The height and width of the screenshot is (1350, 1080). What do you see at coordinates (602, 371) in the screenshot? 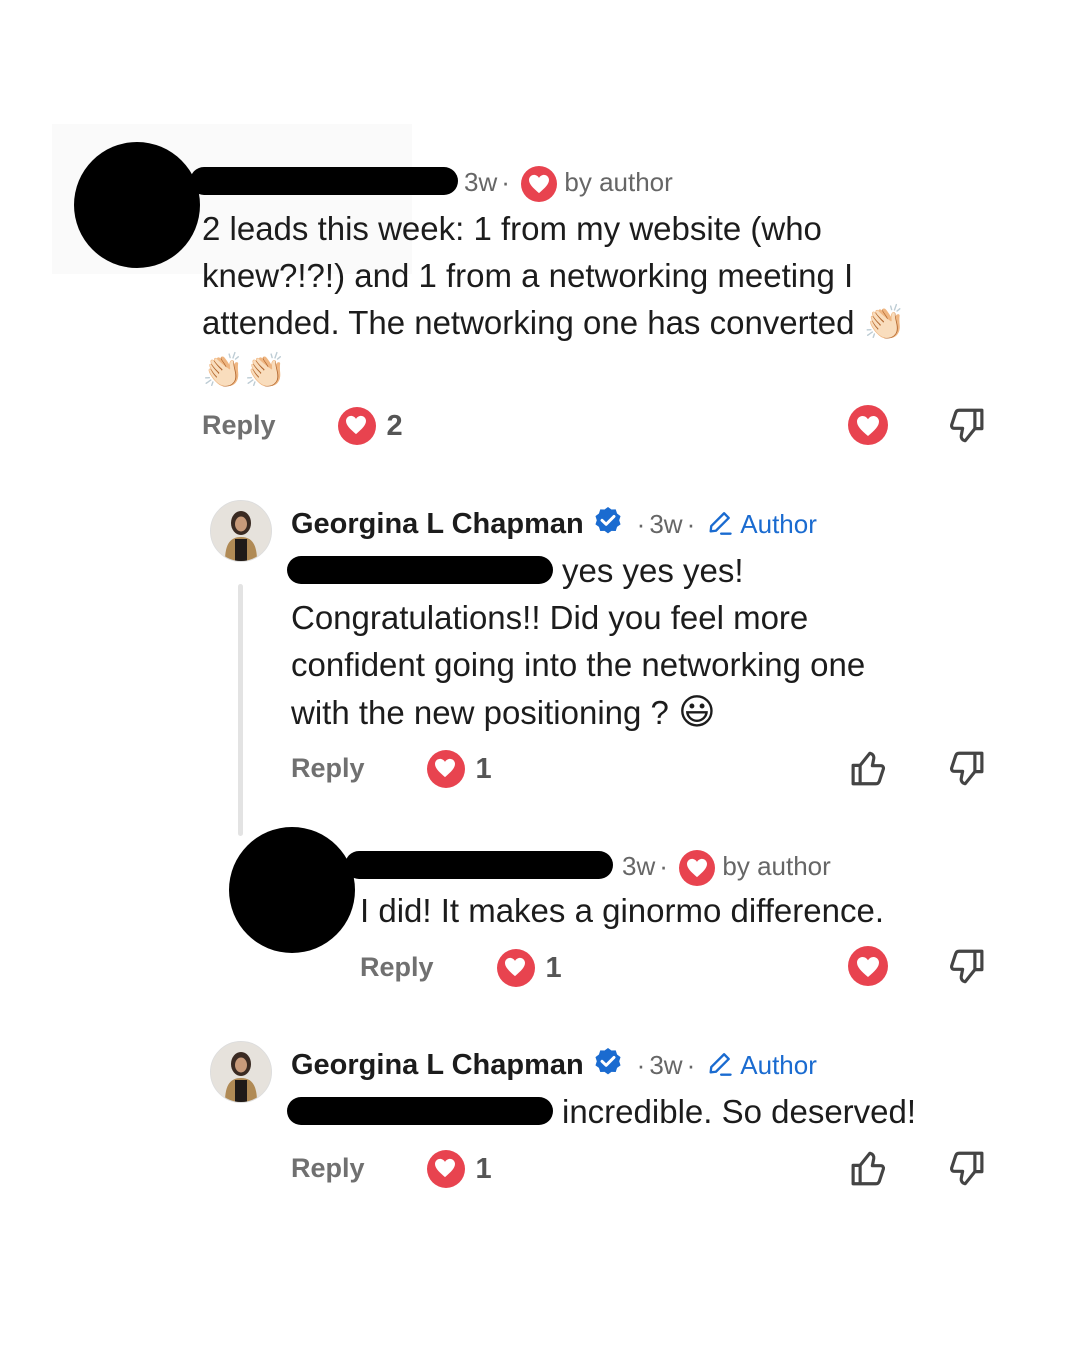
I see `comment-line: 👏🏻👏🏻` at bounding box center [602, 371].